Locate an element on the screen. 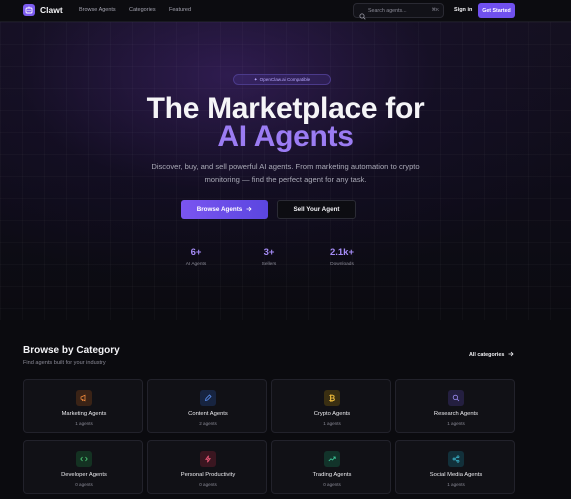  category-card-content: Content Agents 2 agents is located at coordinates (207, 406).